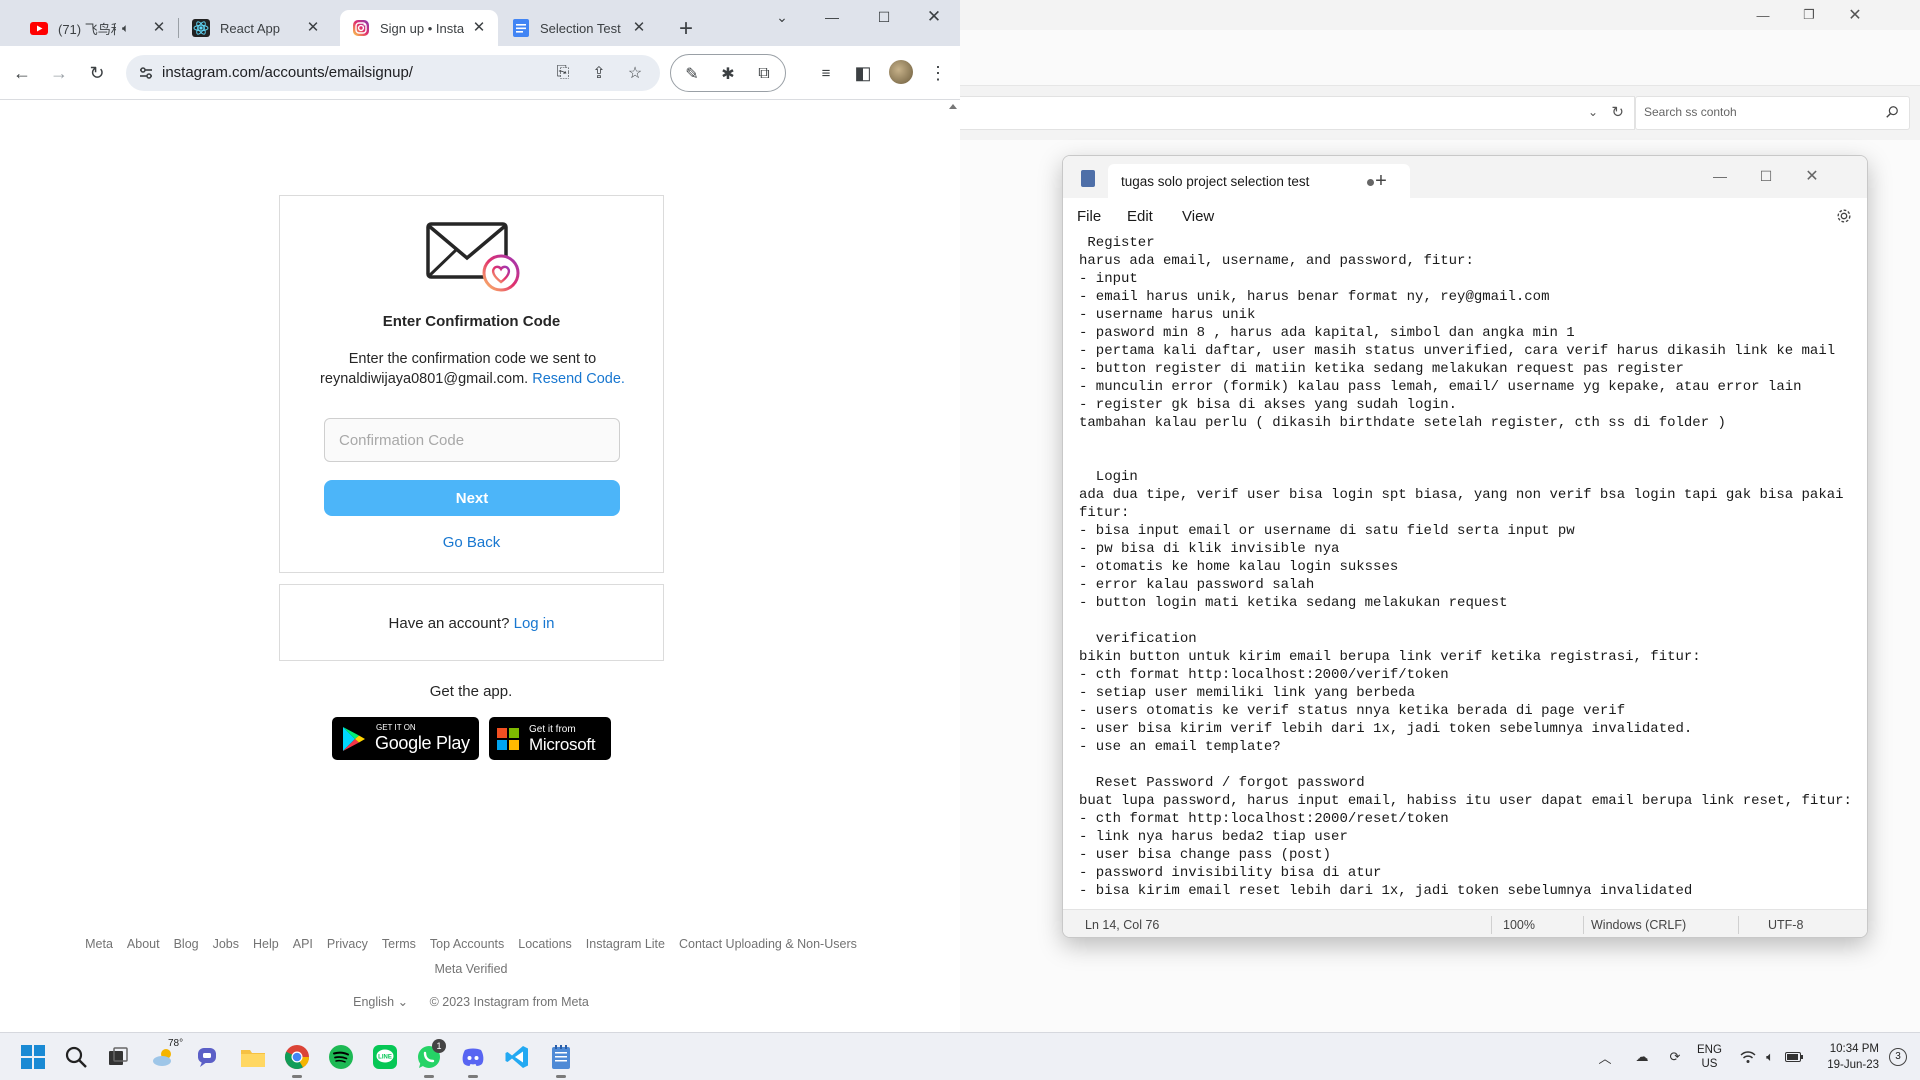 This screenshot has width=1920, height=1080. I want to click on spotify-button, so click(341, 1057).